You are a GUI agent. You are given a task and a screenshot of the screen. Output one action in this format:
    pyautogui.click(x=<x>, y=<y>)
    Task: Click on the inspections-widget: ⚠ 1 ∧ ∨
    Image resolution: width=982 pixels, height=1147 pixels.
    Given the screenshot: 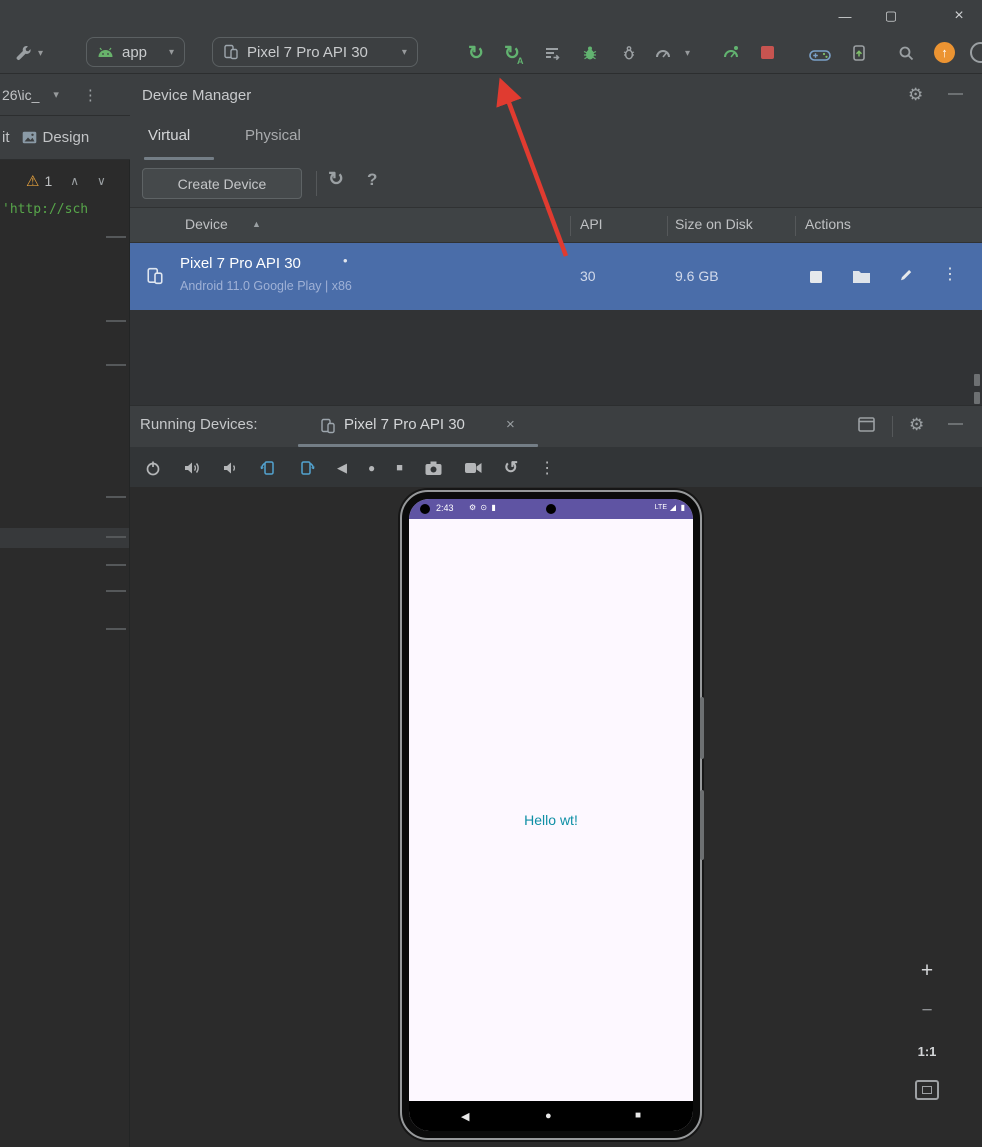 What is the action you would take?
    pyautogui.click(x=65, y=181)
    